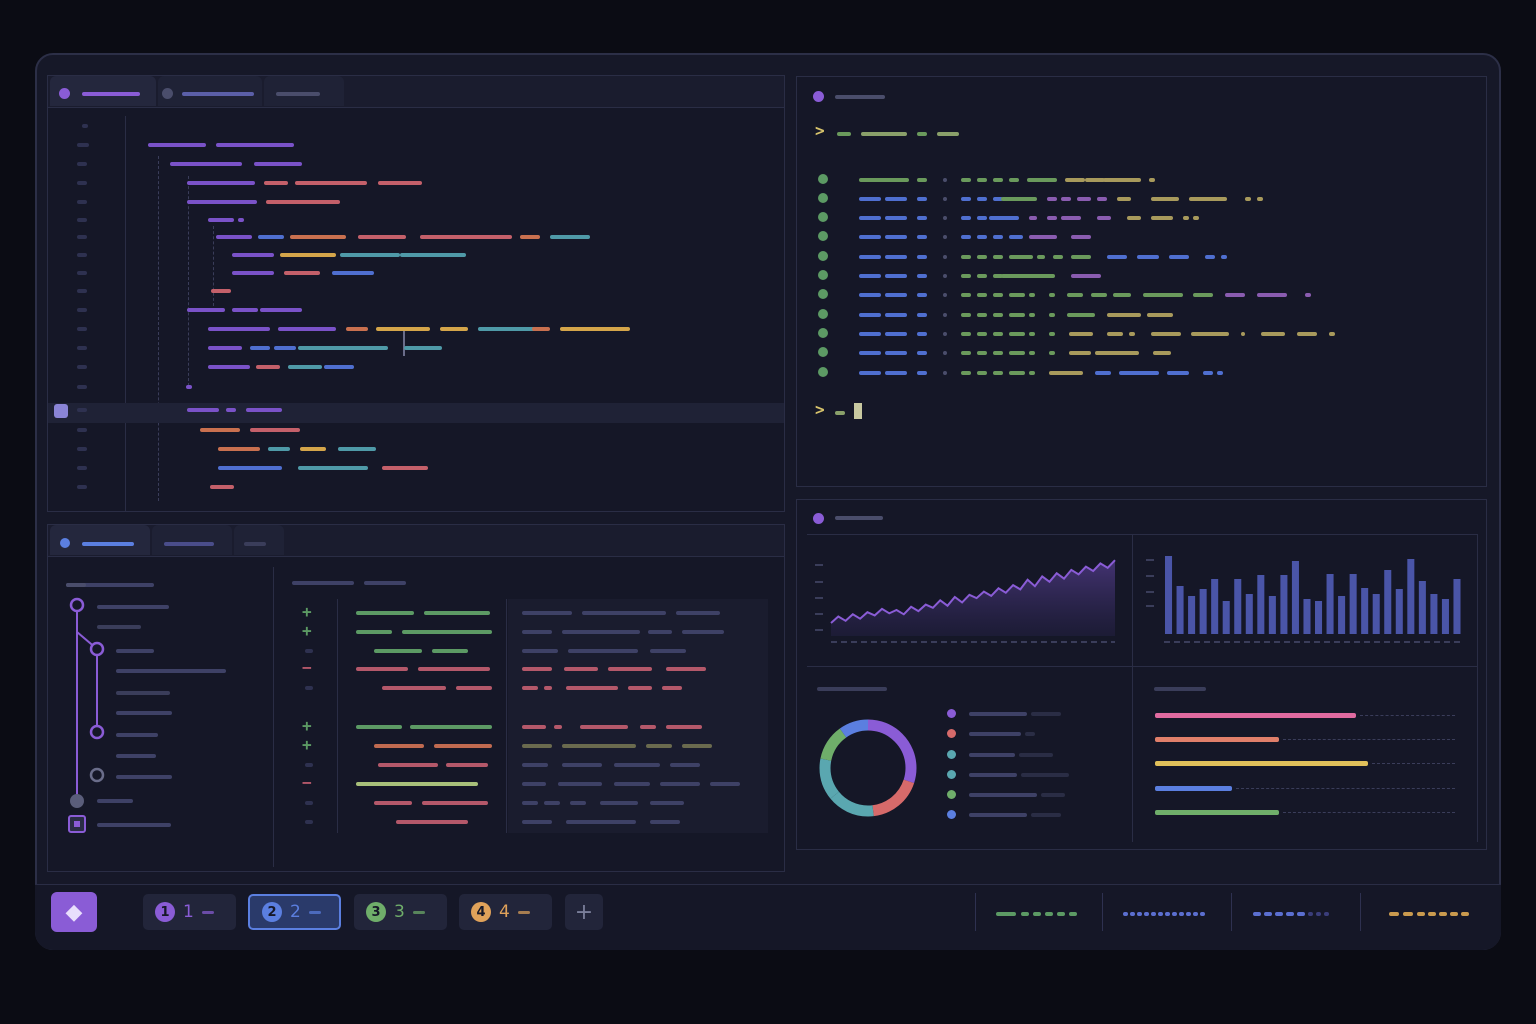 The image size is (1536, 1024). I want to click on app-launcher-button: ◆, so click(74, 912).